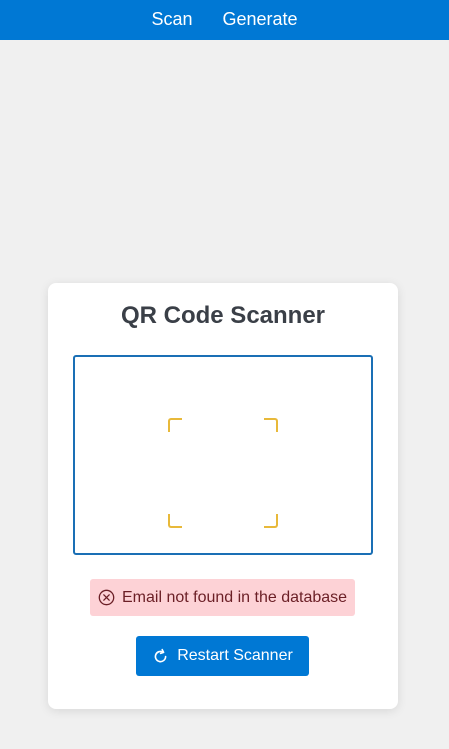  Describe the element at coordinates (171, 20) in the screenshot. I see `nav-link-scan: Scan` at that location.